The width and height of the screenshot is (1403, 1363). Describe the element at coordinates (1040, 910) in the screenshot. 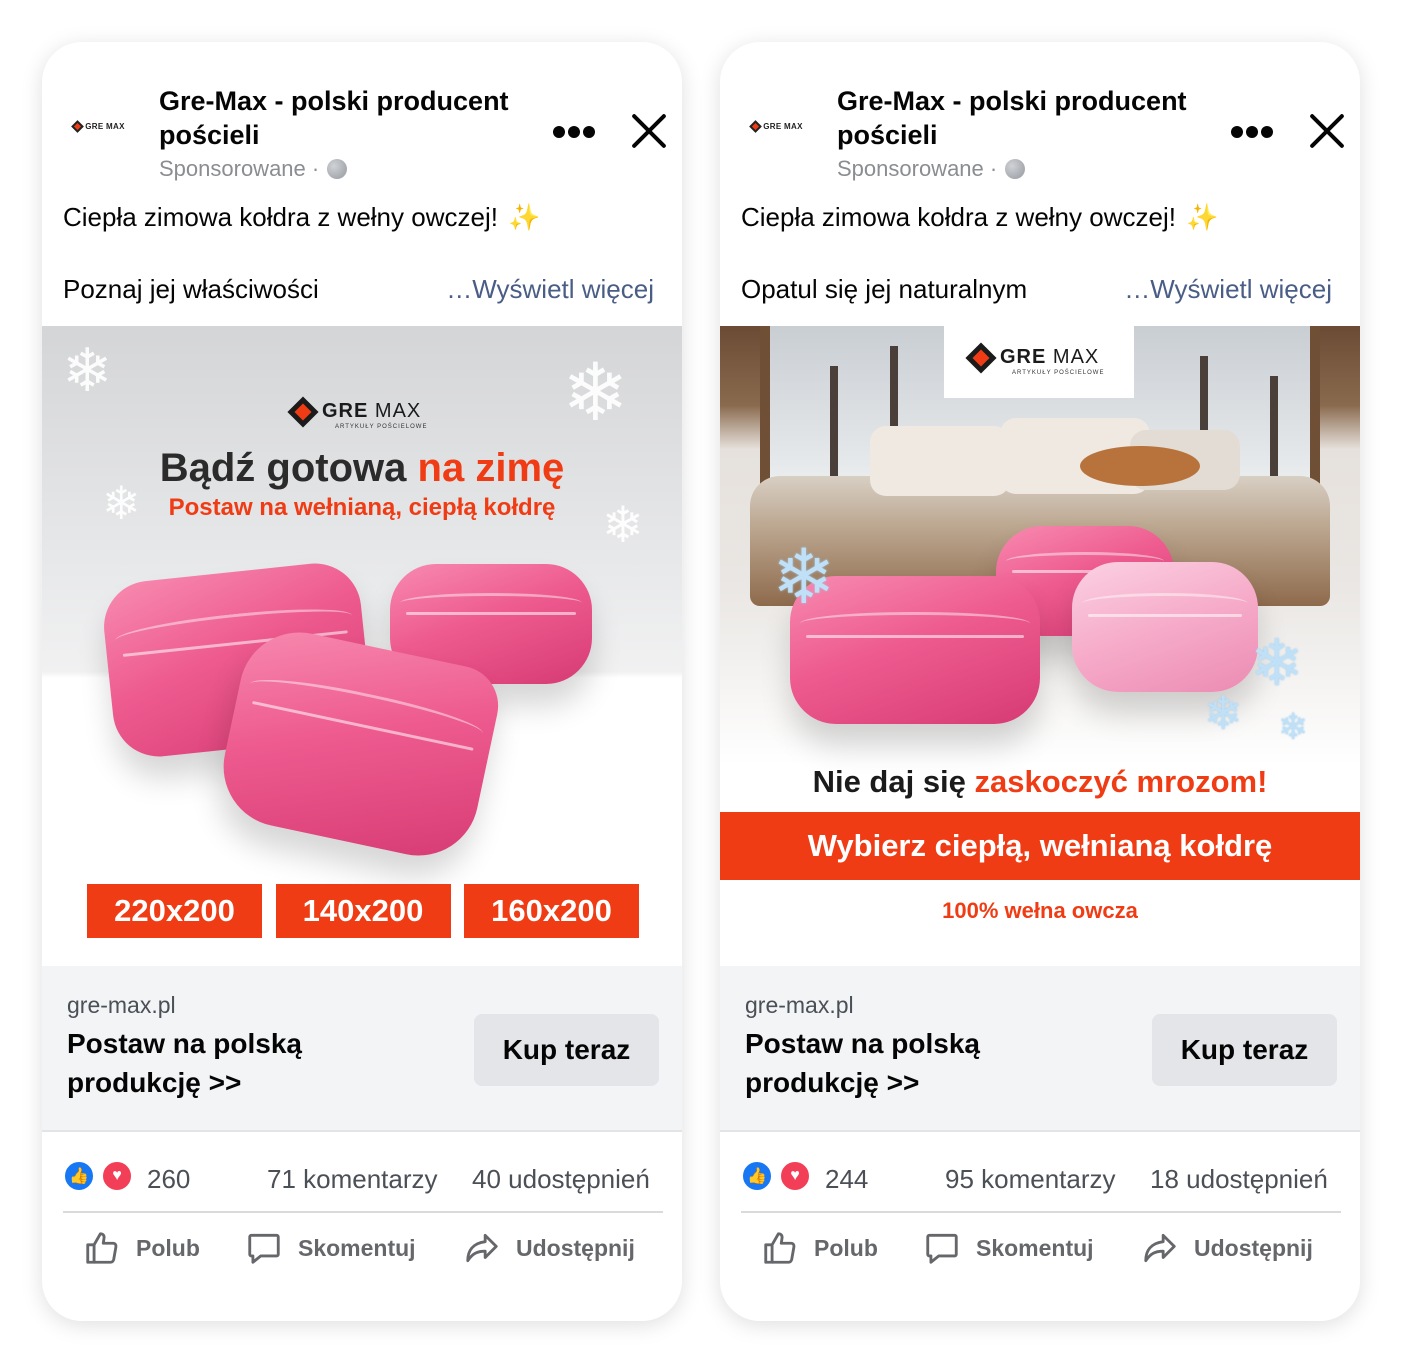

I see `creative-material: 100% wełna owcza` at that location.